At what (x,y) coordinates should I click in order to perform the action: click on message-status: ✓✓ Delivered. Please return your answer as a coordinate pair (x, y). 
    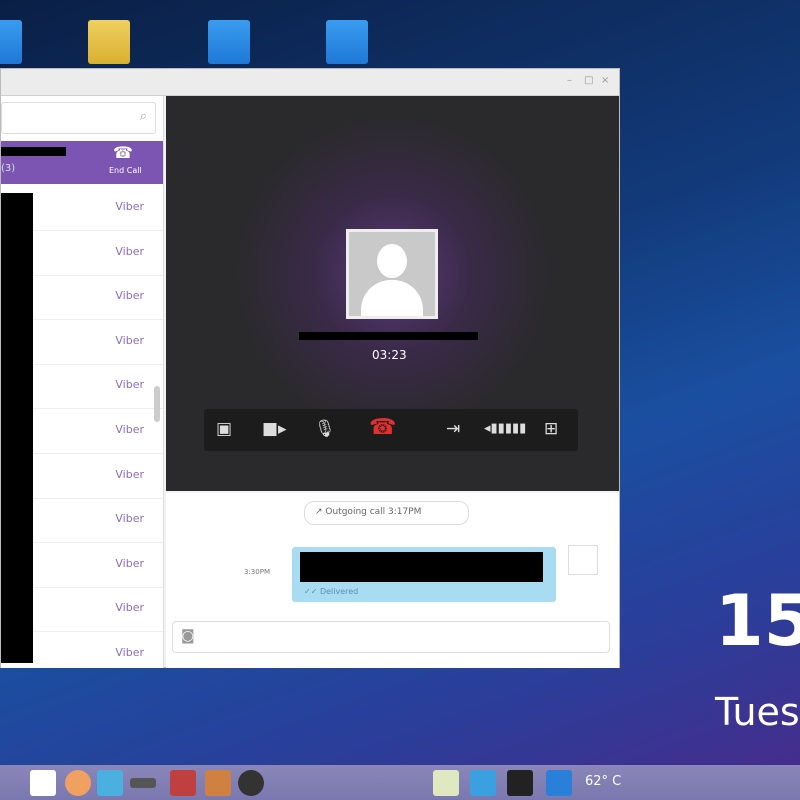
    Looking at the image, I should click on (331, 591).